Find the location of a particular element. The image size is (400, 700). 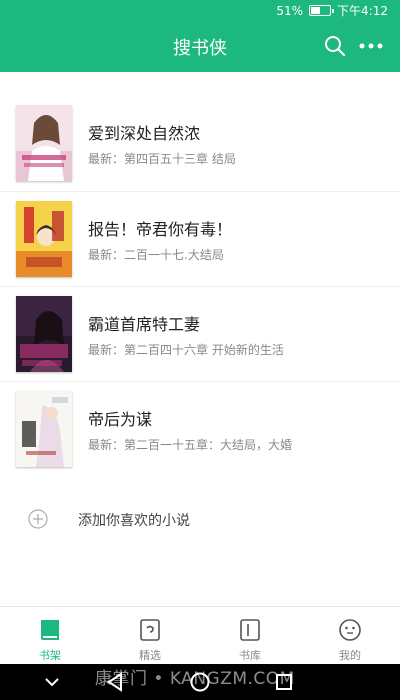

battery-percent: 51% is located at coordinates (290, 10).